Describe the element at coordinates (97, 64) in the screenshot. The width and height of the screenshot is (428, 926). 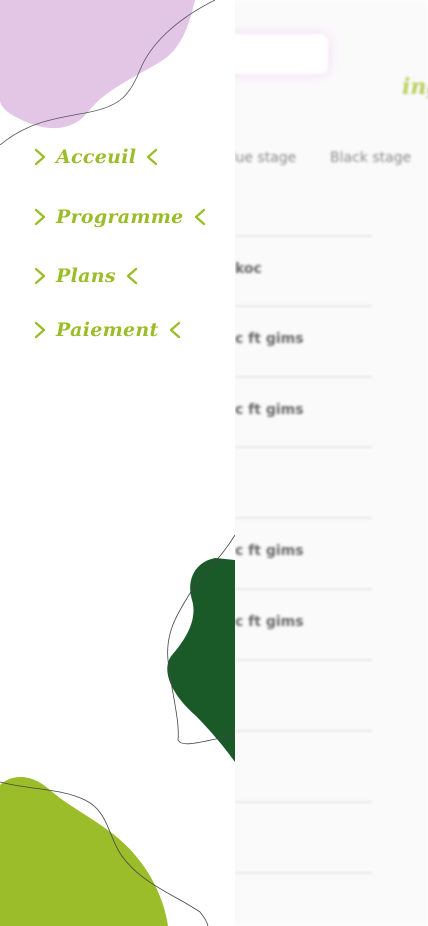
I see `lilac-blob` at that location.